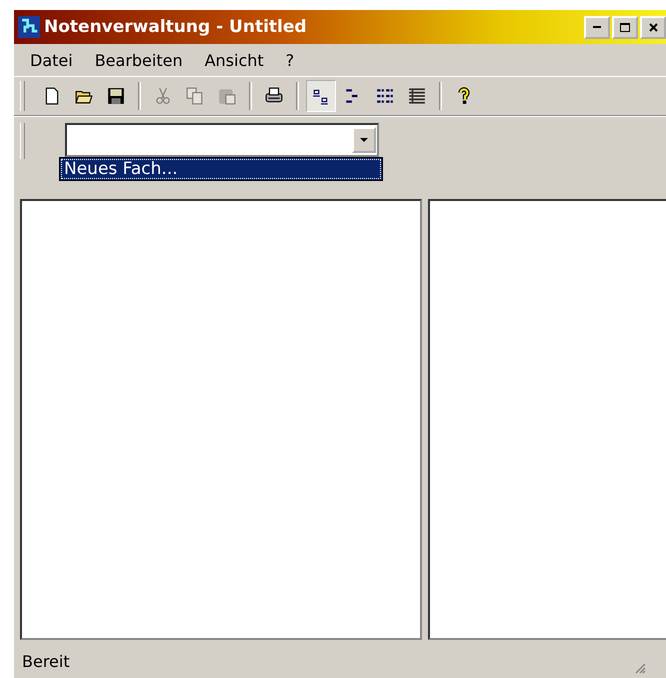  What do you see at coordinates (46, 661) in the screenshot?
I see `status-text: Bereit` at bounding box center [46, 661].